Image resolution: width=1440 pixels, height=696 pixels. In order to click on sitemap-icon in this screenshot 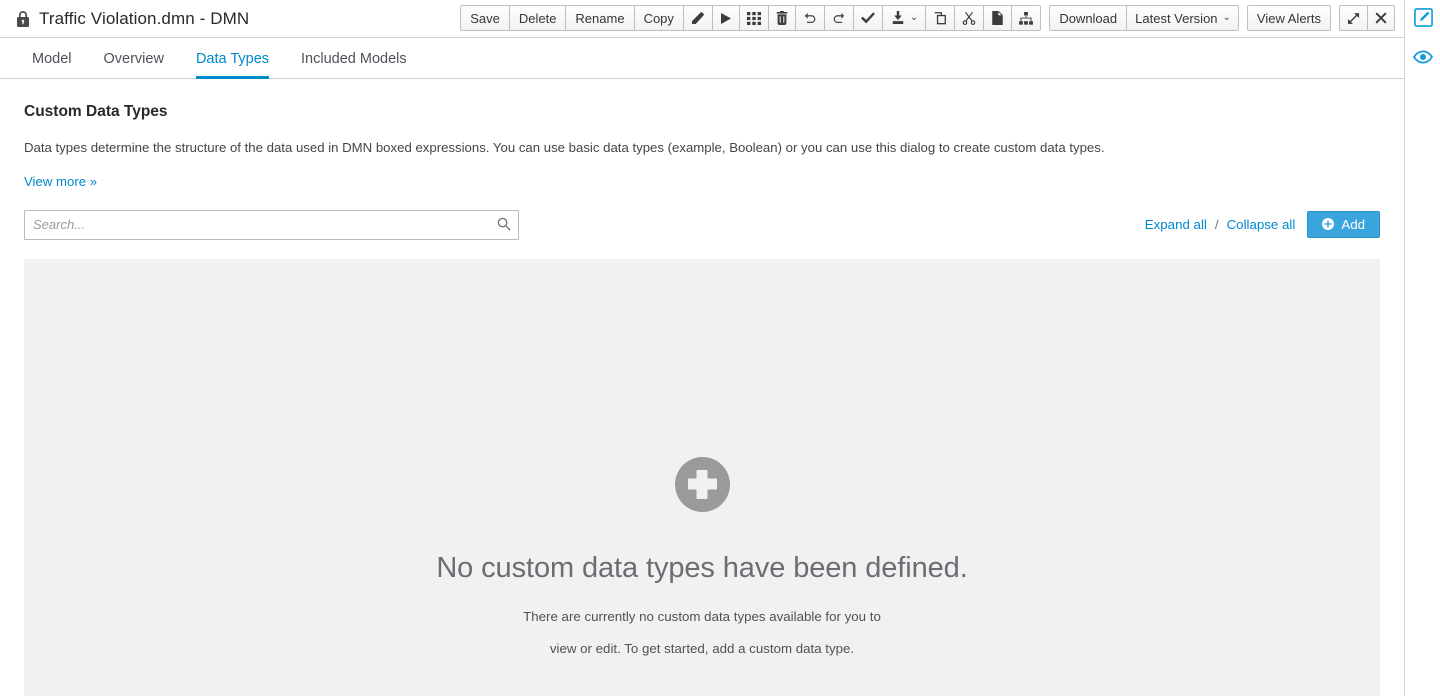, I will do `click(1026, 18)`.